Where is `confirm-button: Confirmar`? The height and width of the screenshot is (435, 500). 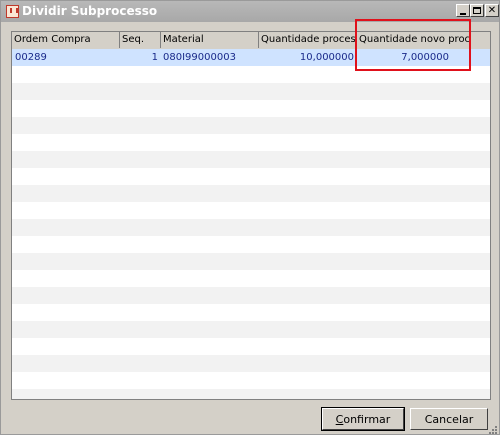 confirm-button: Confirmar is located at coordinates (363, 419).